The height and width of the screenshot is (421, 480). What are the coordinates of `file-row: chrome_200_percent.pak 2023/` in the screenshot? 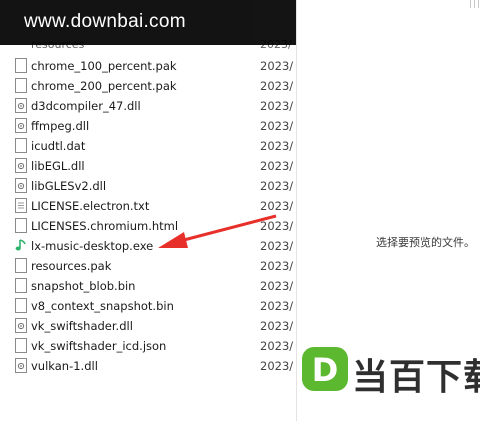 It's located at (148, 86).